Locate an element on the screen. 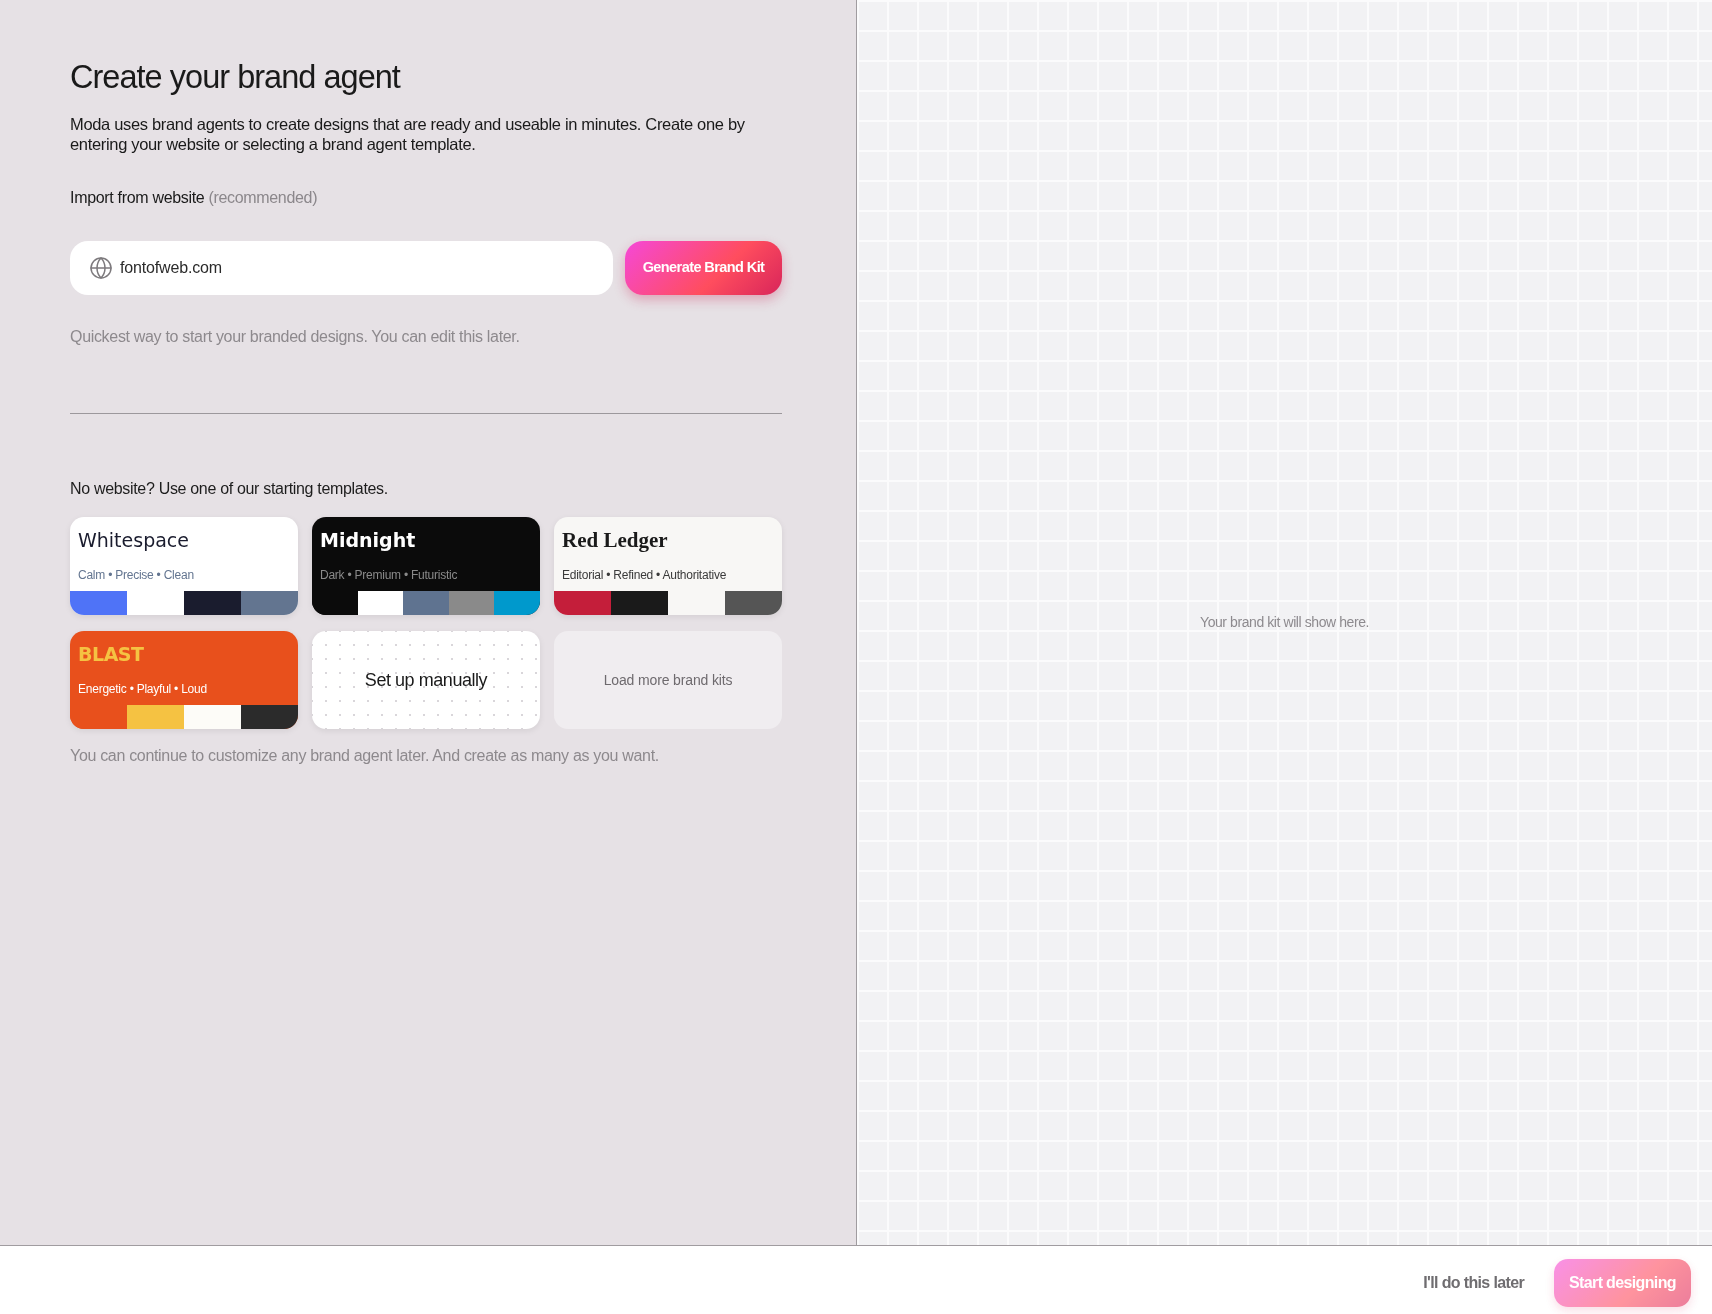  template-name: Whitespace is located at coordinates (133, 540).